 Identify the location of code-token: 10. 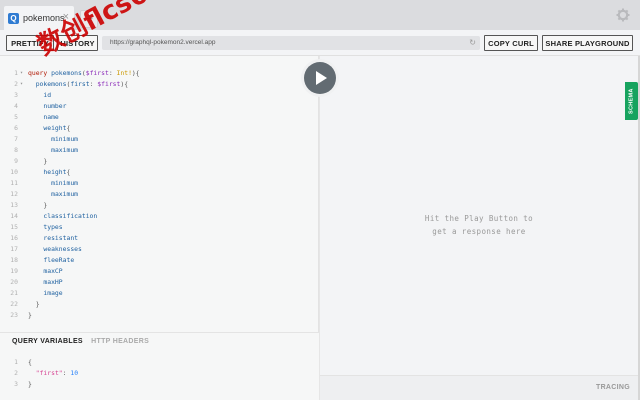
(74, 373).